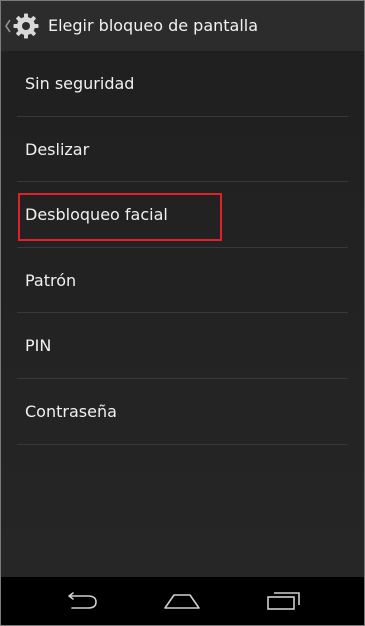  I want to click on option-sin-seguridad: Sin seguridad, so click(182, 84).